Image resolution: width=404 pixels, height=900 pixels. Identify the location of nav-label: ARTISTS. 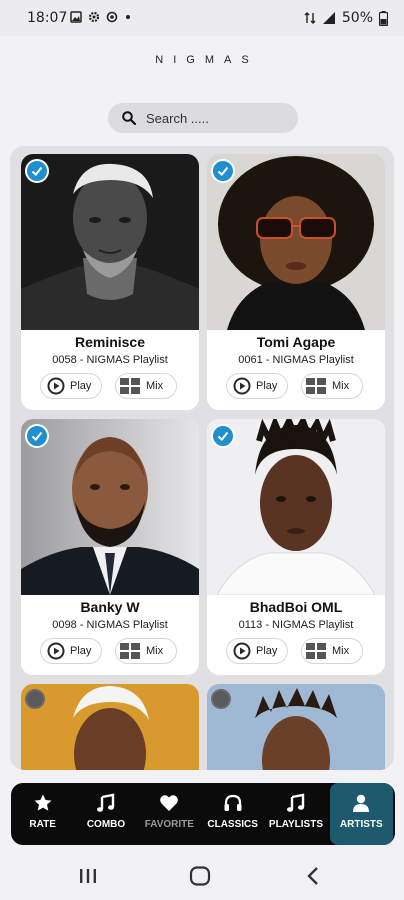
(361, 824).